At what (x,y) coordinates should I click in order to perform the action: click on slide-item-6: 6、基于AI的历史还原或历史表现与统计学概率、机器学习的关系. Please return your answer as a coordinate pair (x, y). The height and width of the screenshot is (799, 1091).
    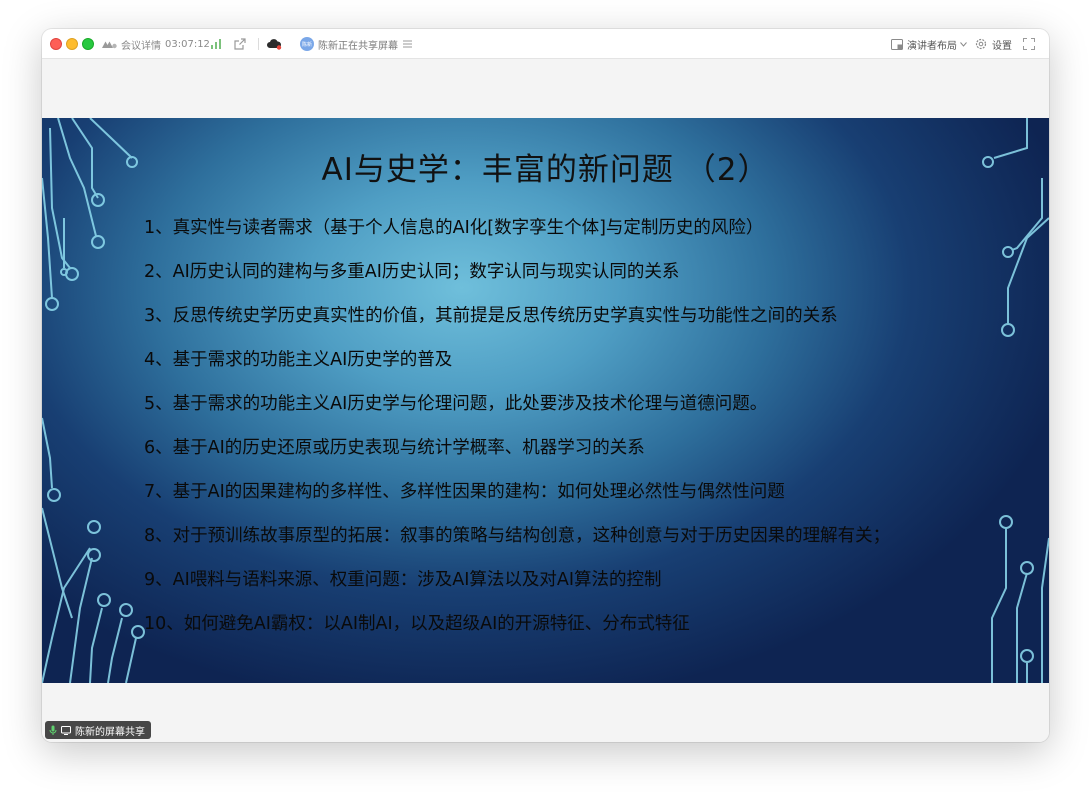
    Looking at the image, I should click on (394, 448).